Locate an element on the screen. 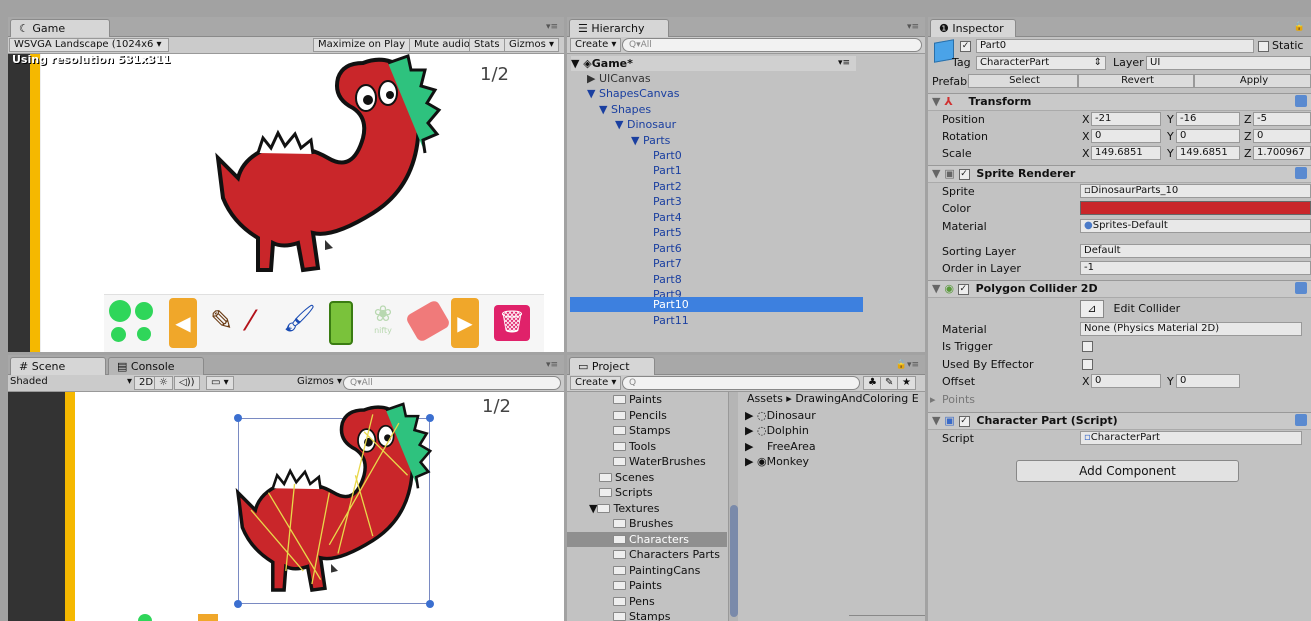 The width and height of the screenshot is (1311, 621). tree-item: Part5 is located at coordinates (667, 232).